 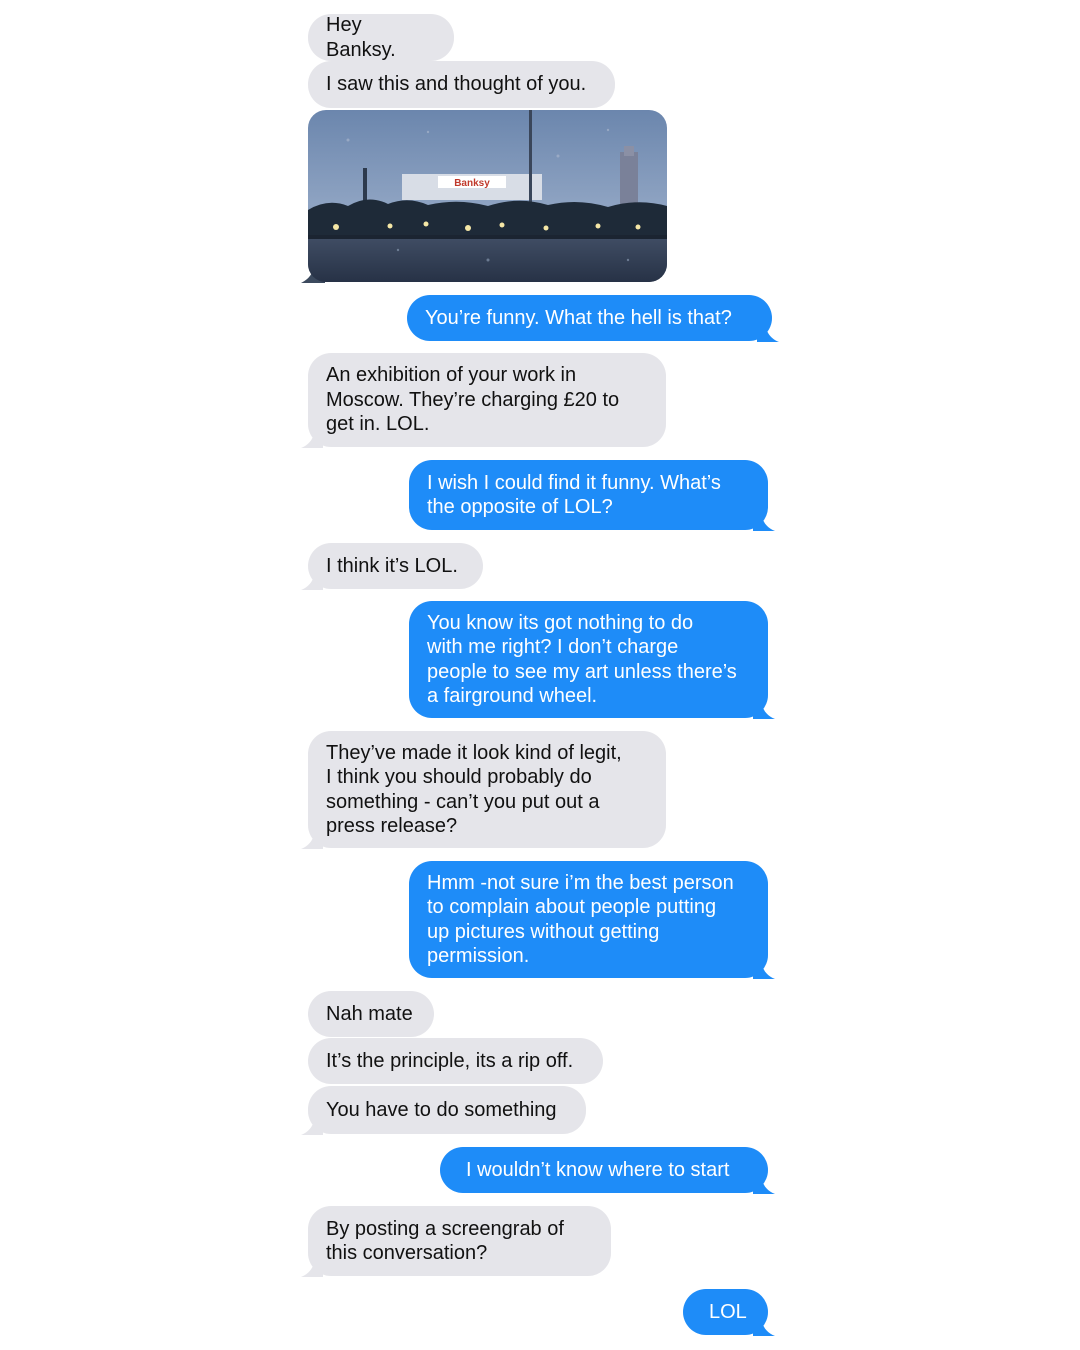 I want to click on message-bubble-incoming: I saw this and thought of you., so click(x=461, y=84).